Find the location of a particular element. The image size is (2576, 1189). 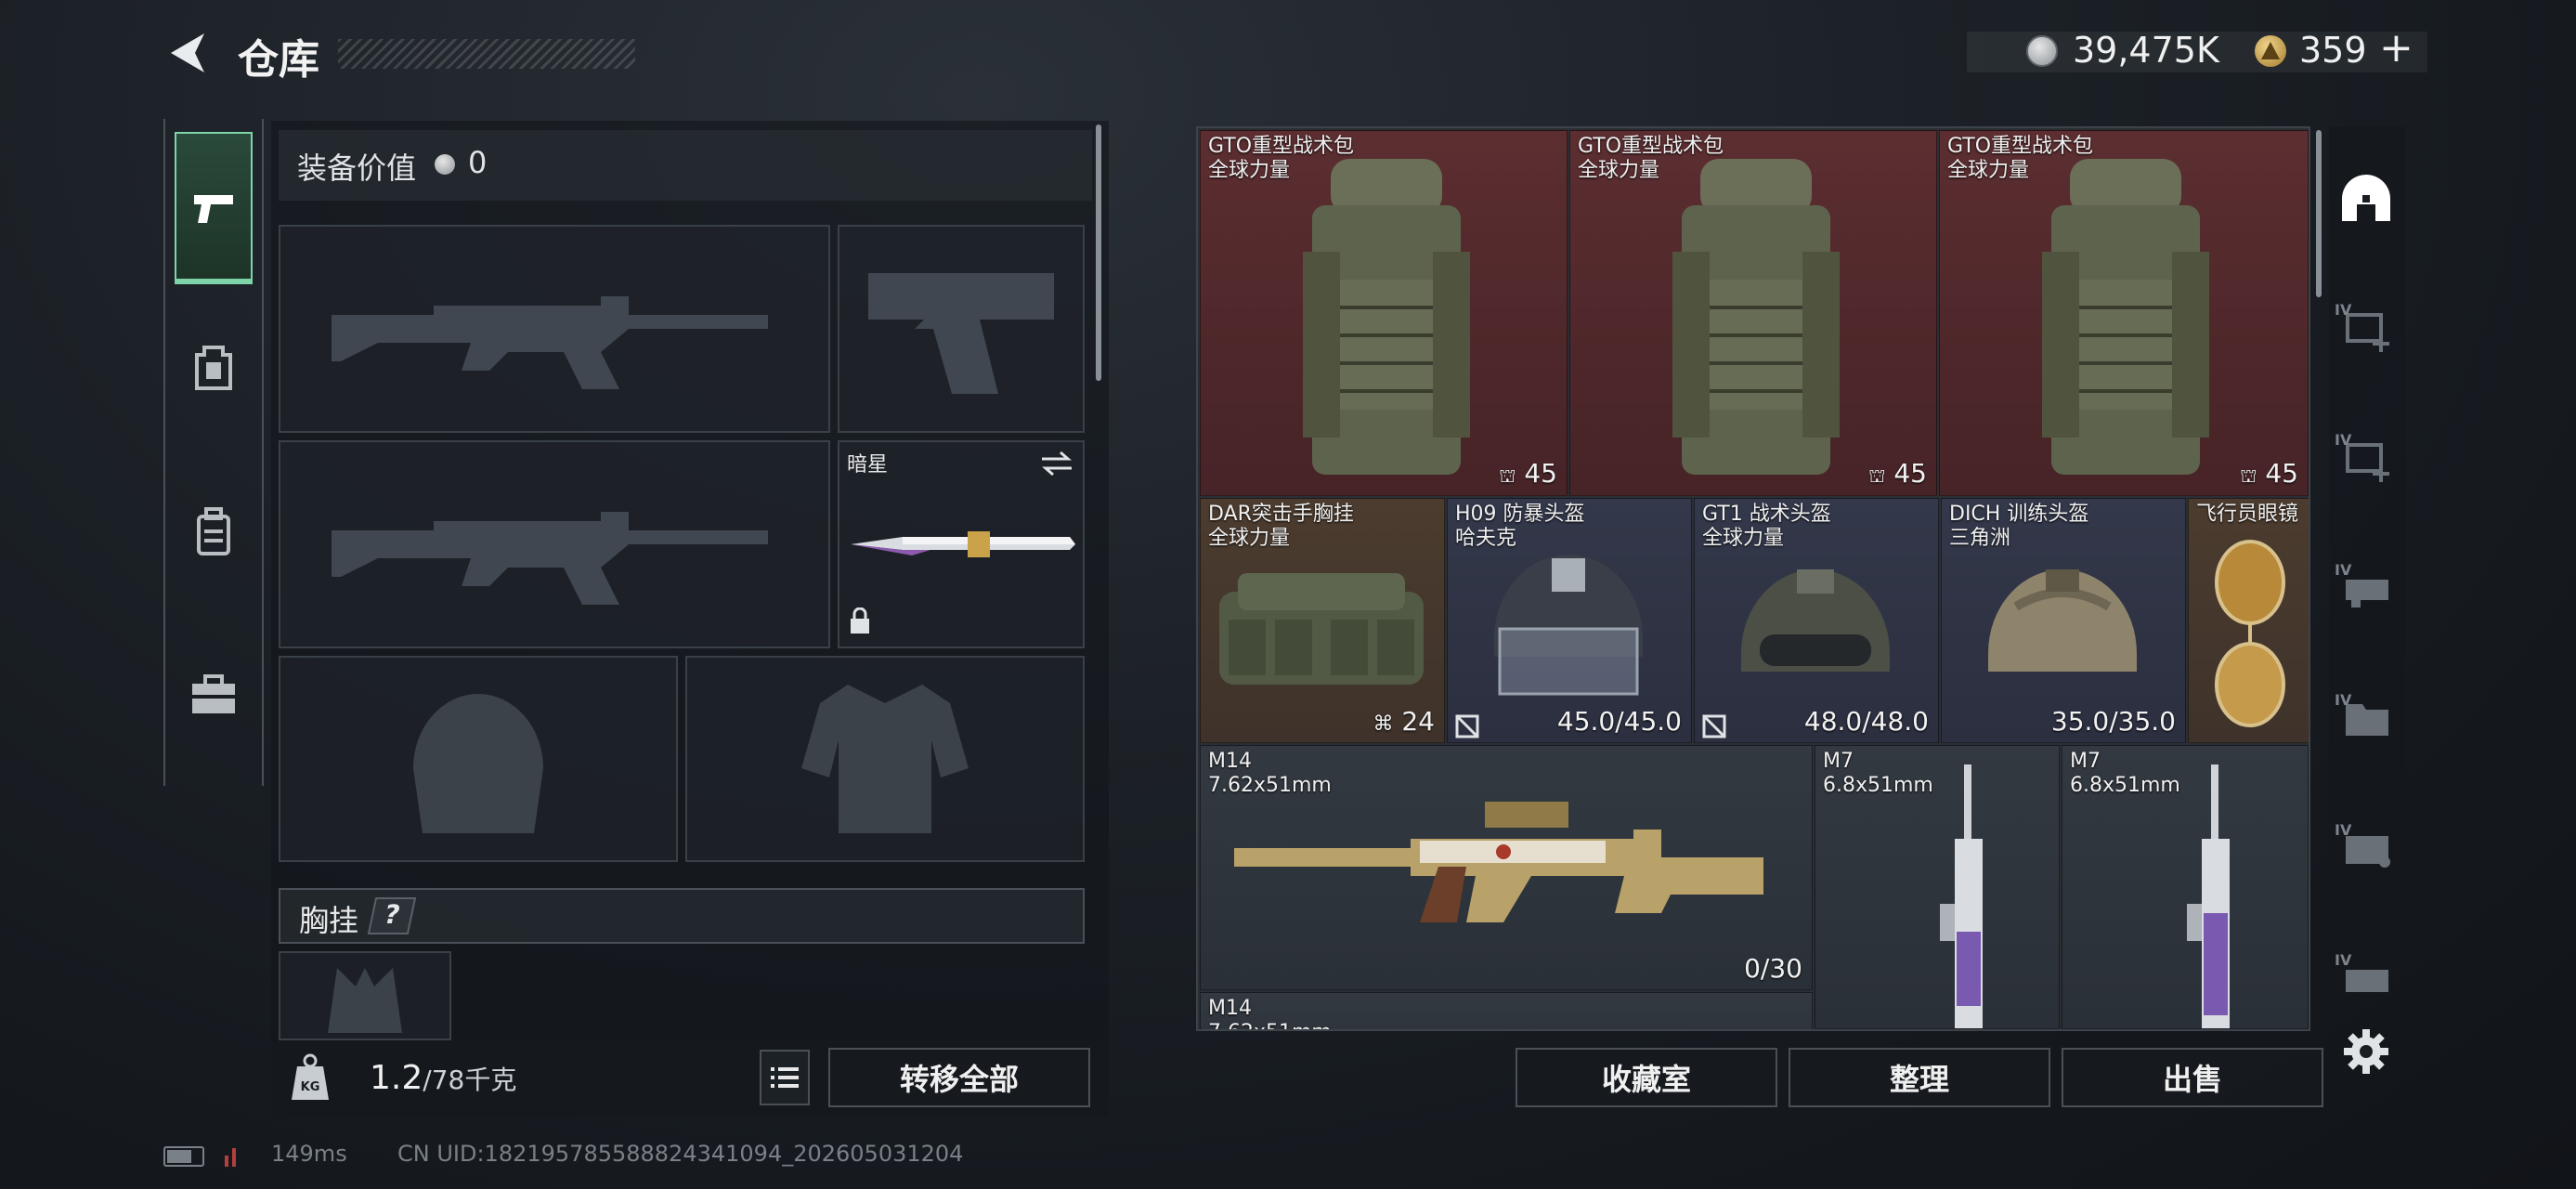

chest-rig-image is located at coordinates (1321, 629).